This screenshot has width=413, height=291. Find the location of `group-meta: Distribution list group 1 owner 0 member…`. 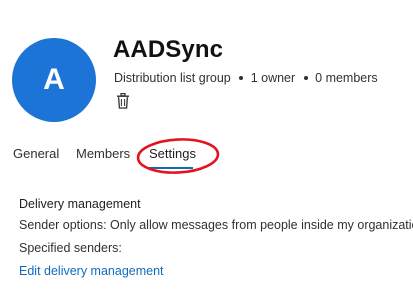

group-meta: Distribution list group 1 owner 0 member… is located at coordinates (246, 78).